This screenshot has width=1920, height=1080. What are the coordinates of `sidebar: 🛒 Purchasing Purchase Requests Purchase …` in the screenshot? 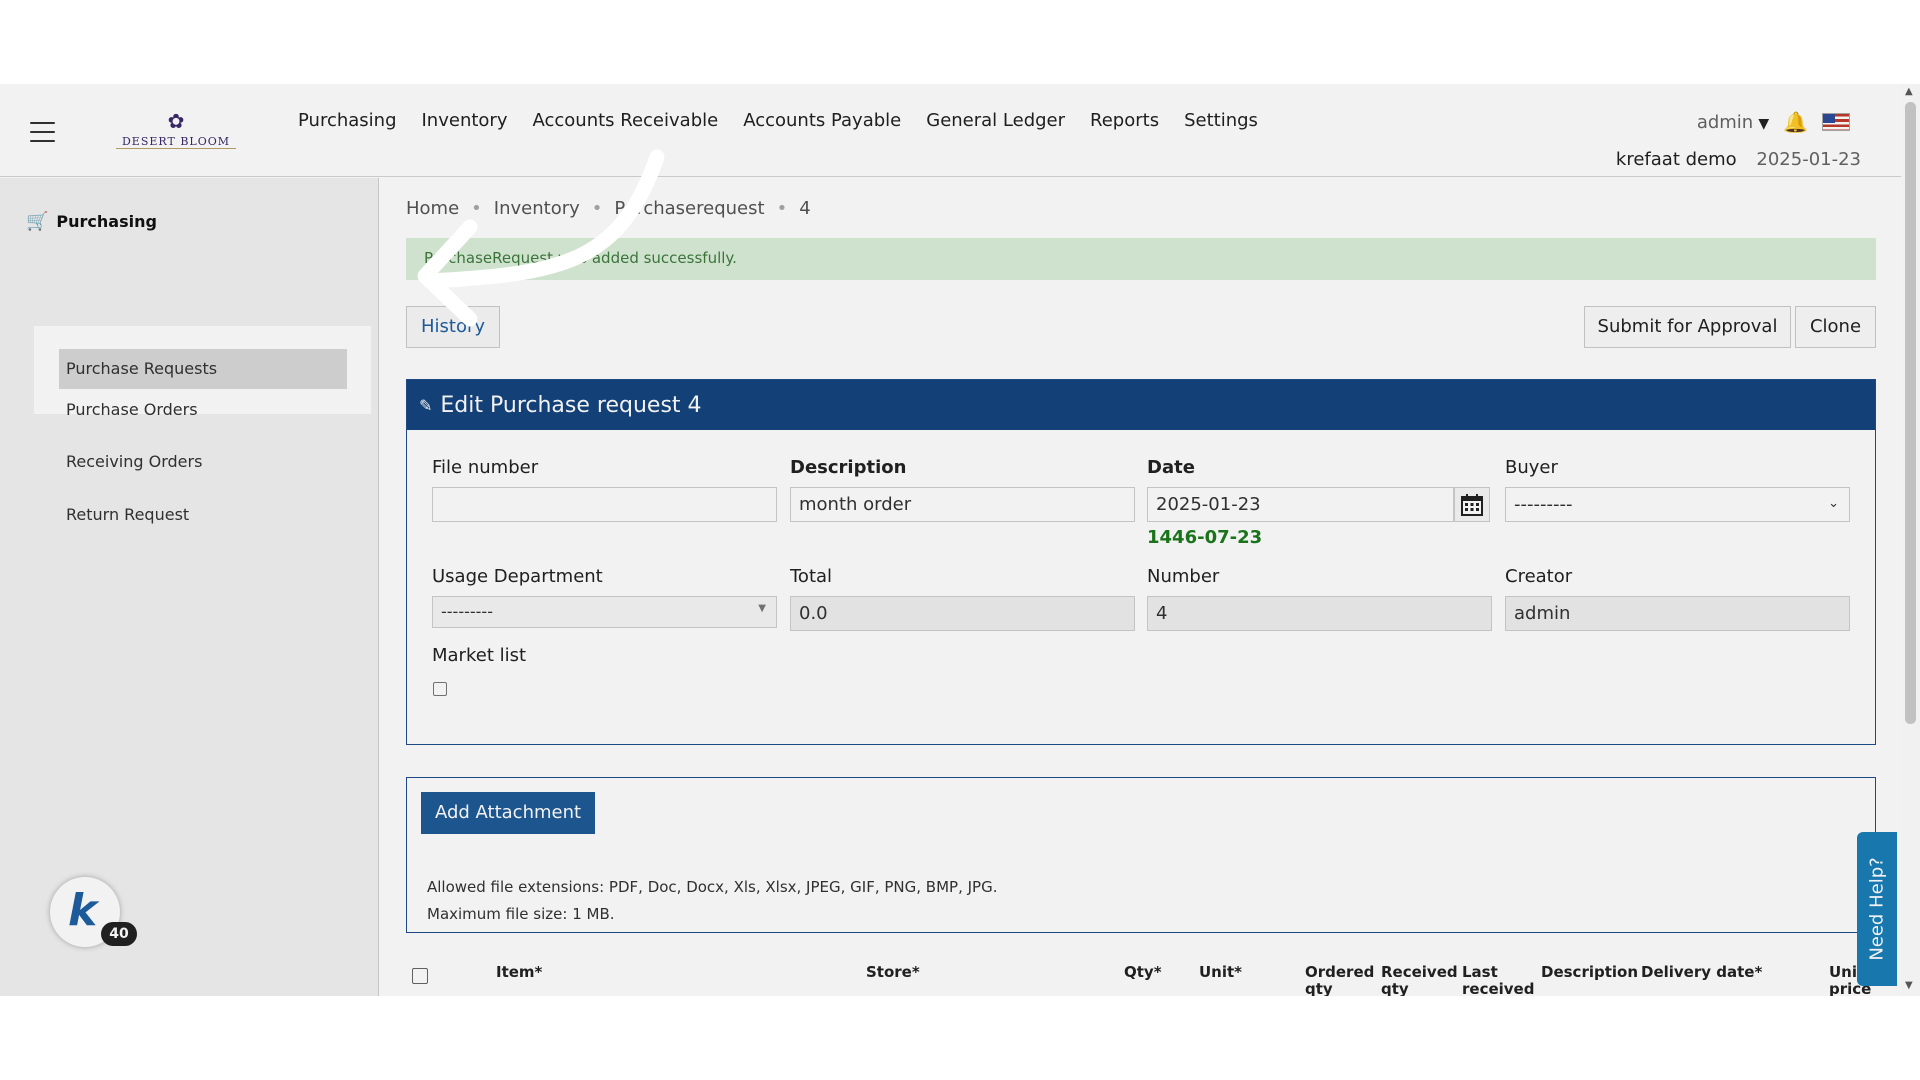 It's located at (189, 587).